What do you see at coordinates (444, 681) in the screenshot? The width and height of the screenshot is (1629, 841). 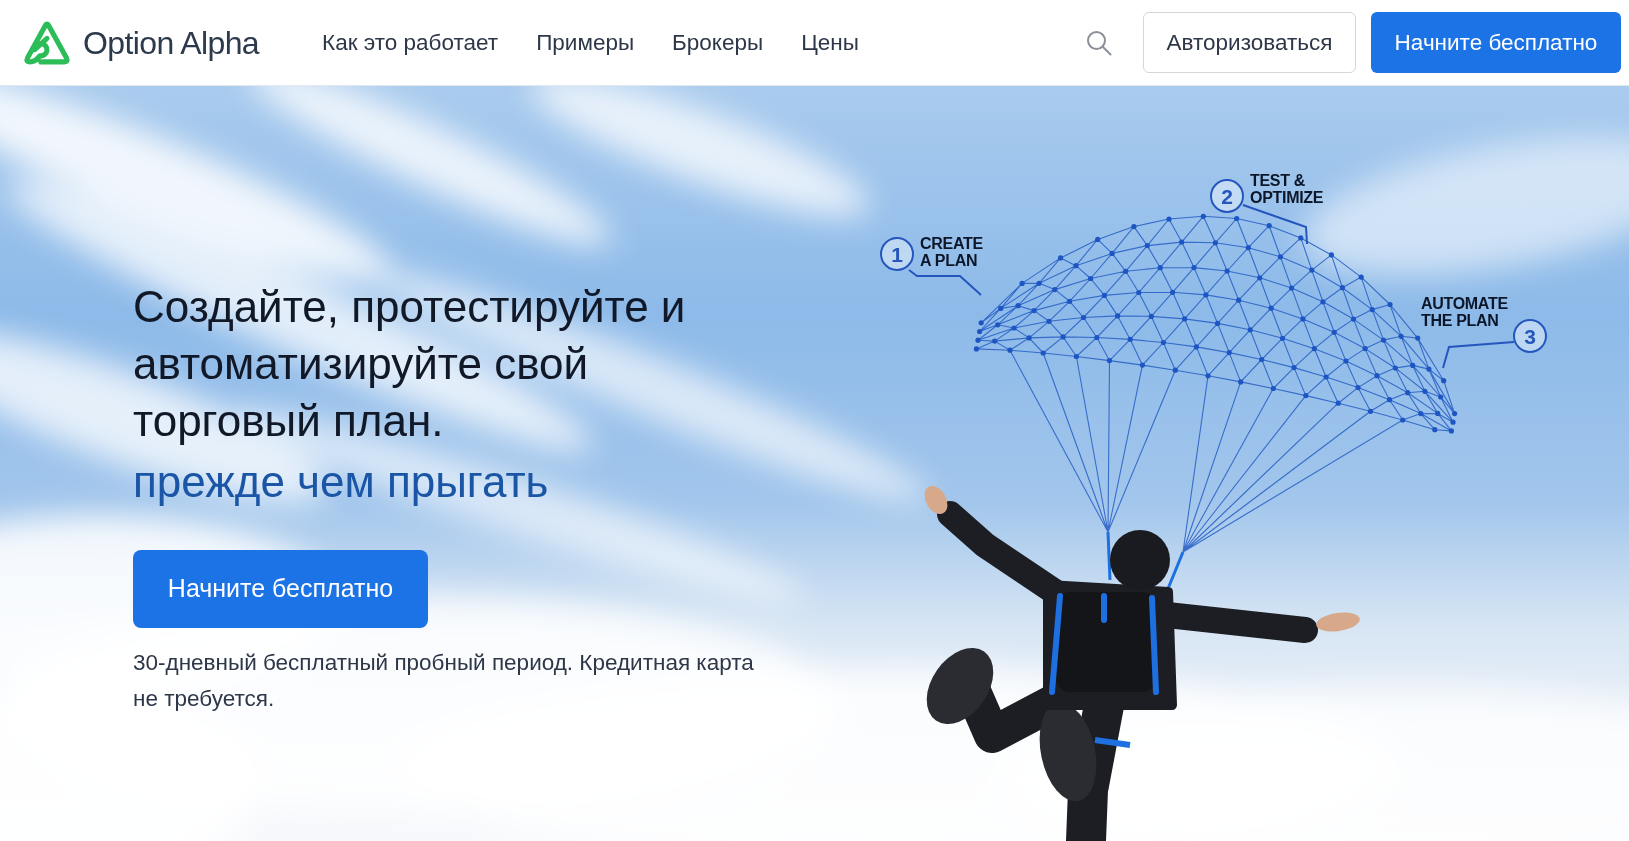 I see `trial-note: 30-дневный бесплатный пробный период. Кредитная карта не требуется.` at bounding box center [444, 681].